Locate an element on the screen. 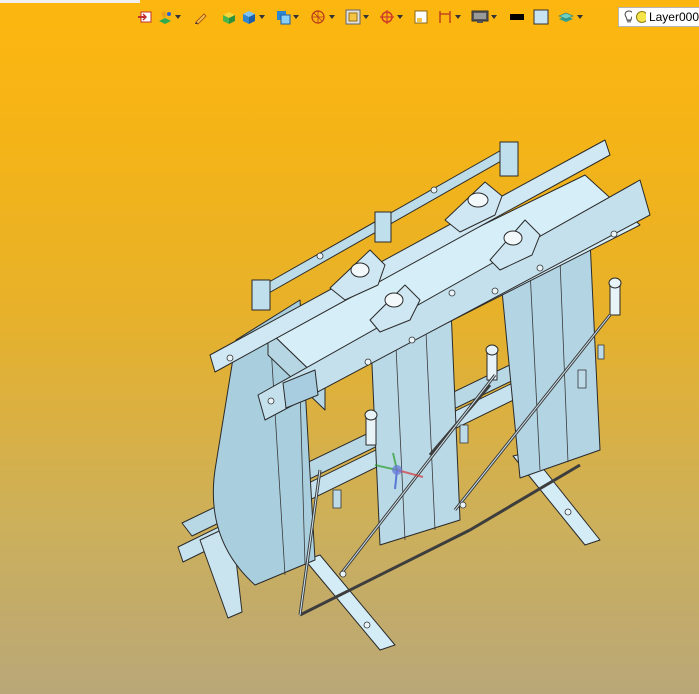 The width and height of the screenshot is (699, 694). fill-color-button is located at coordinates (541, 17).